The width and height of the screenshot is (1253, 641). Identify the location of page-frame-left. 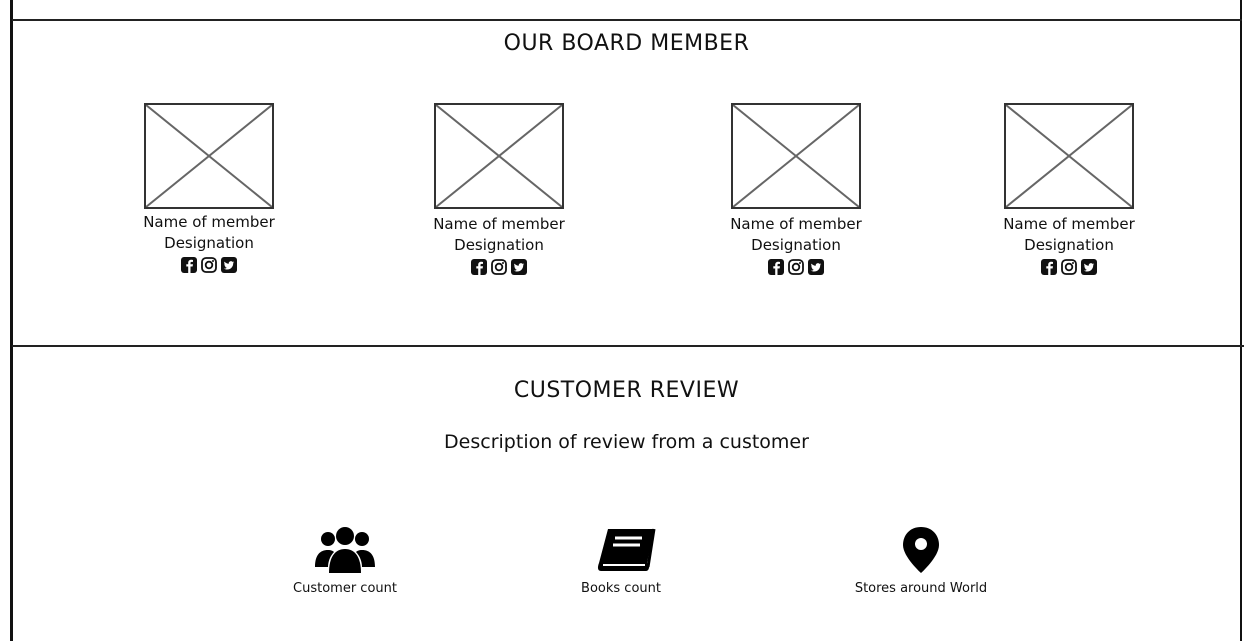
(11, 320).